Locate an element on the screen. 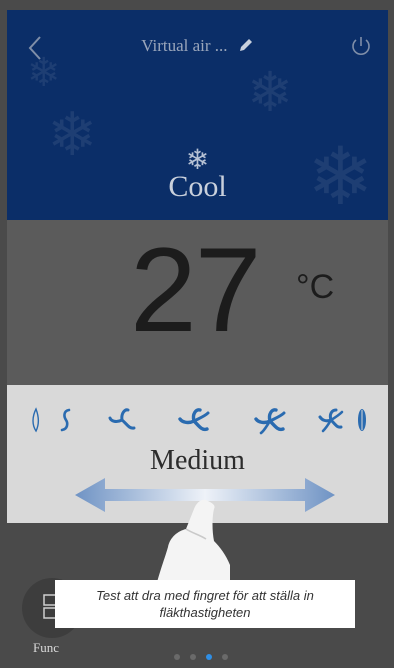  fan-level-6-icon is located at coordinates (331, 420).